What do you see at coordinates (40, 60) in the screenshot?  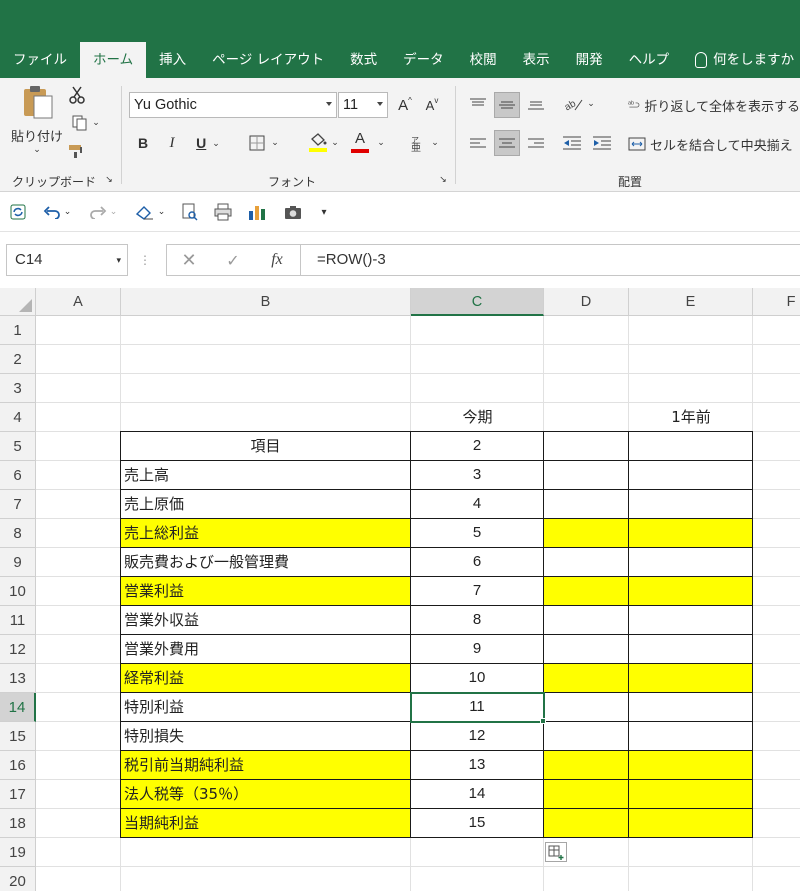 I see `tab-0: ファイル` at bounding box center [40, 60].